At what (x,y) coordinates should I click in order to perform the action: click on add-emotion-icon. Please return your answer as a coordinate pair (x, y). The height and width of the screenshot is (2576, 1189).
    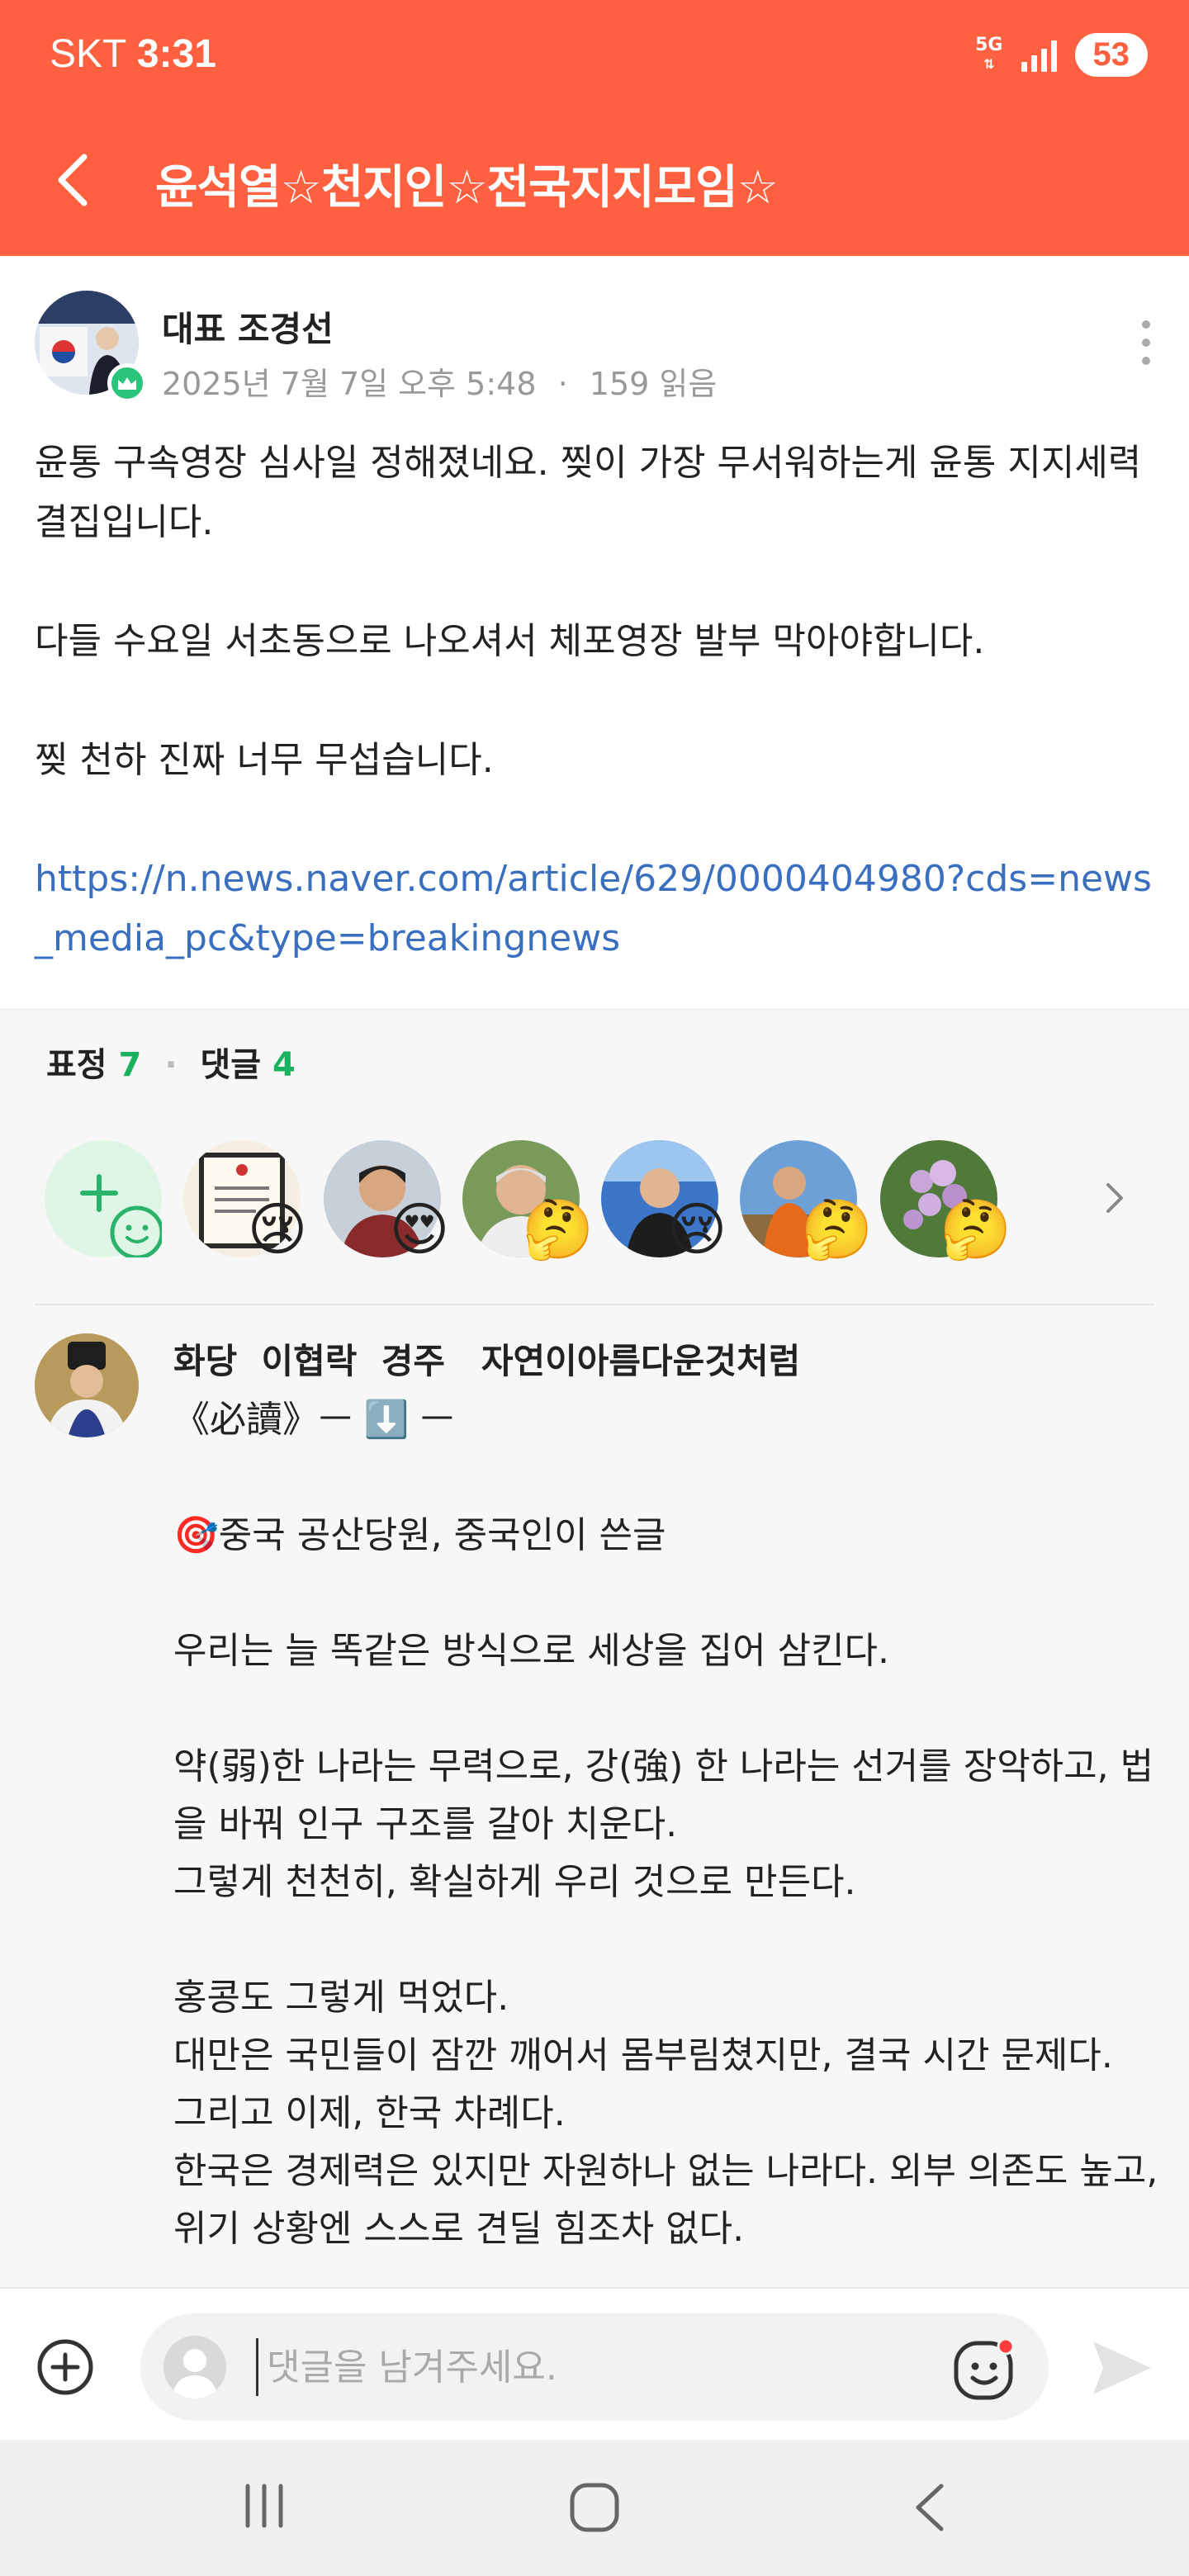
    Looking at the image, I should click on (122, 1217).